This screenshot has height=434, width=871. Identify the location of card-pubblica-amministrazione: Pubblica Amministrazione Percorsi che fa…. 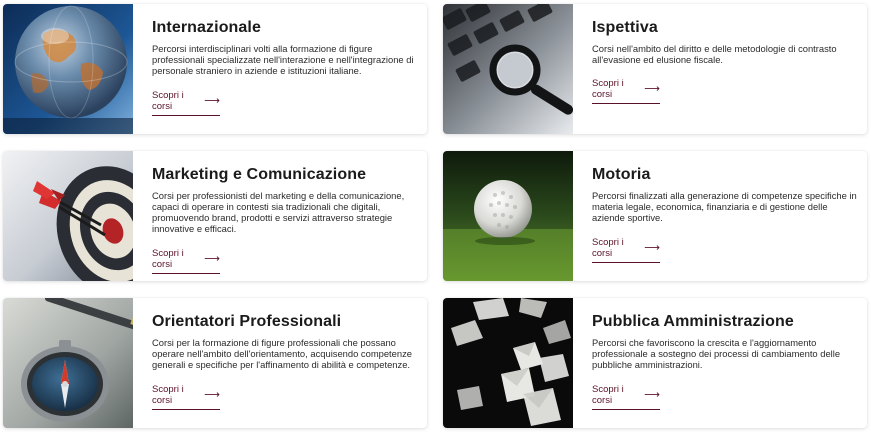
(655, 363).